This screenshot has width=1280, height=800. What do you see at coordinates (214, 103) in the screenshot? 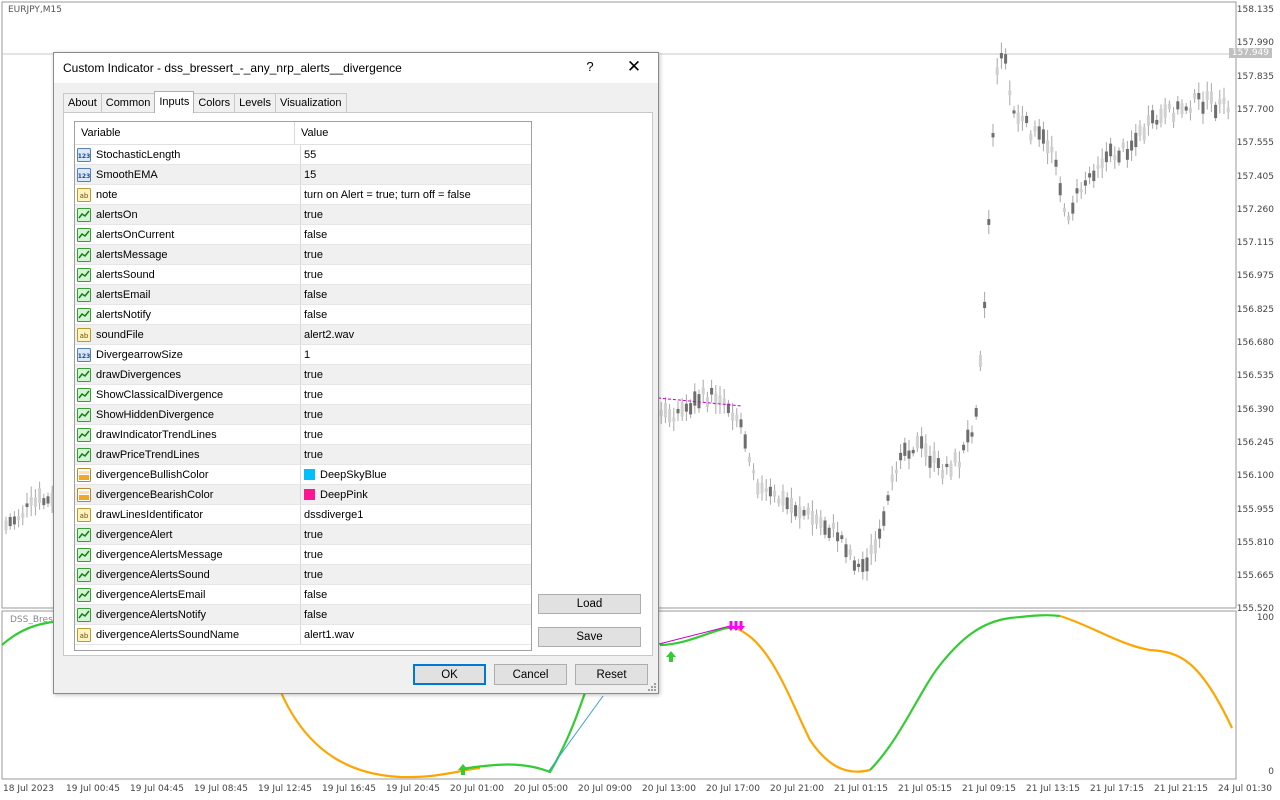
I see `tab-colors: Colors` at bounding box center [214, 103].